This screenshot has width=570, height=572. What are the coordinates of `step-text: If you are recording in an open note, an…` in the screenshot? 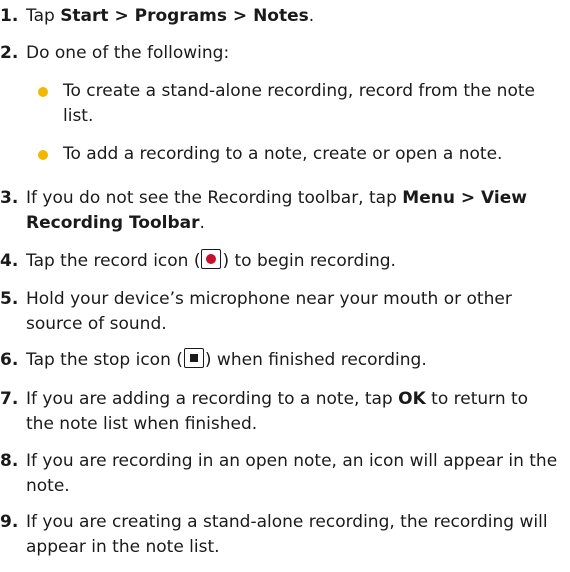 It's located at (292, 473).